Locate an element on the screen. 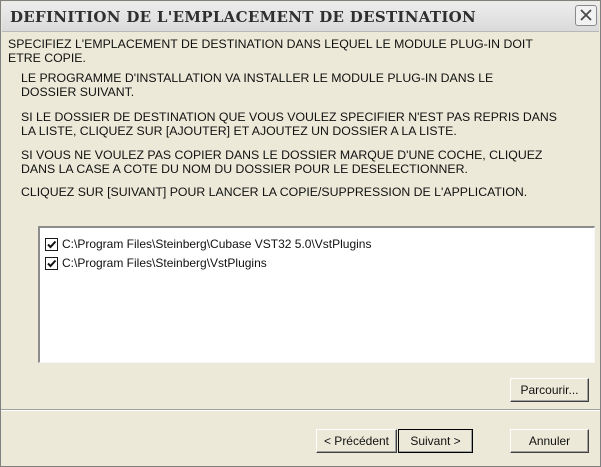  divider is located at coordinates (300, 410).